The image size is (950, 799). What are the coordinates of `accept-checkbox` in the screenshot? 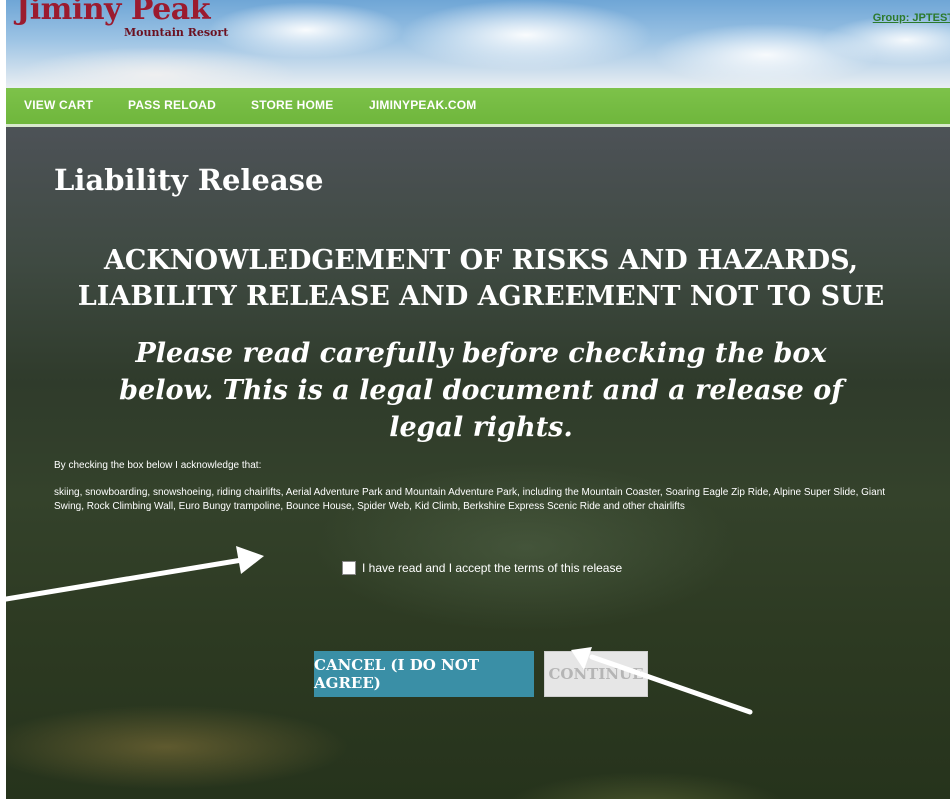 It's located at (349, 568).